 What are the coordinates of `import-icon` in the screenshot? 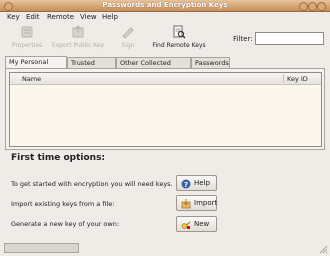 It's located at (186, 204).